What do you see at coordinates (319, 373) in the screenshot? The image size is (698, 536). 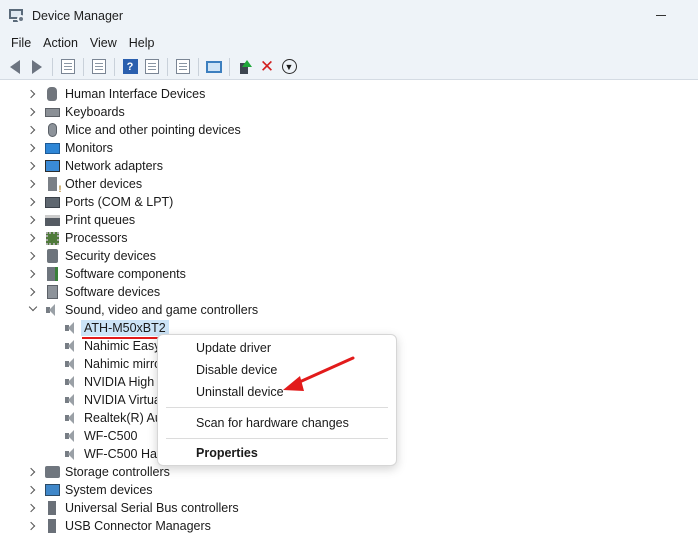 I see `annotation-arrow-icon` at bounding box center [319, 373].